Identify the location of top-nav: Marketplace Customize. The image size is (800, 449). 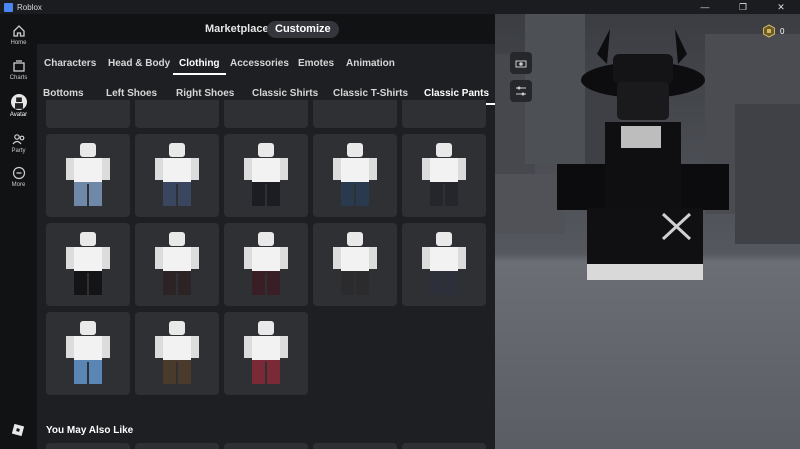
(266, 30).